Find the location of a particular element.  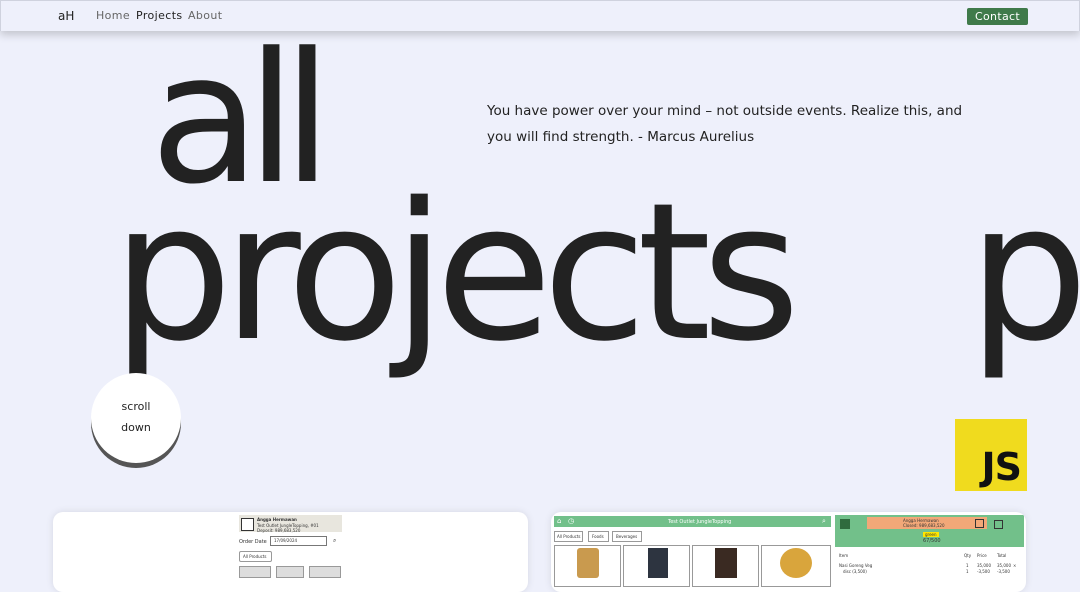

row-item: Nasi Goreng Veg is located at coordinates (856, 565).